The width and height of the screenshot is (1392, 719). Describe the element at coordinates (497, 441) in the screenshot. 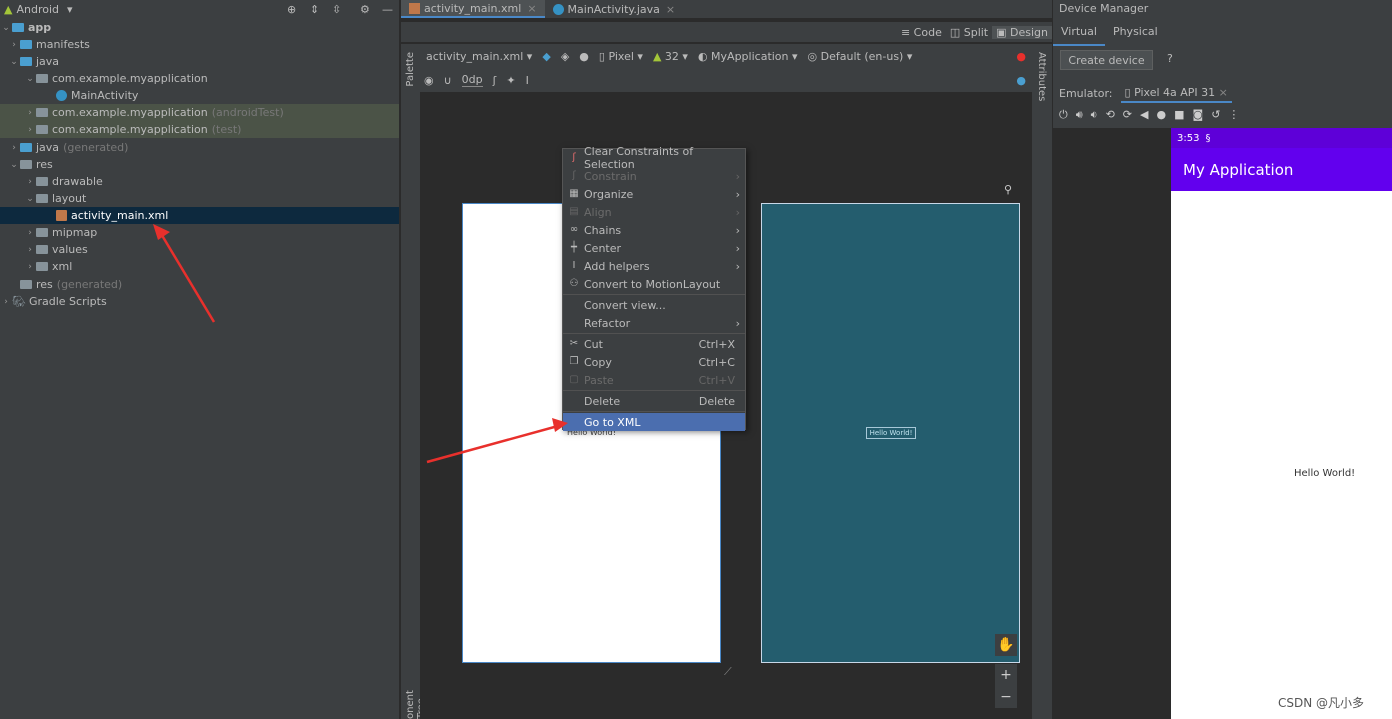

I see `arrow-to-go-to-xml` at that location.